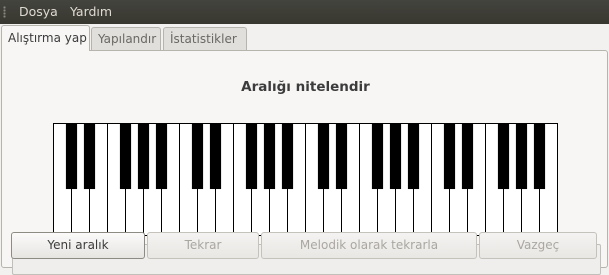  Describe the element at coordinates (45, 38) in the screenshot. I see `tab-practice: Alıştırma yap` at that location.